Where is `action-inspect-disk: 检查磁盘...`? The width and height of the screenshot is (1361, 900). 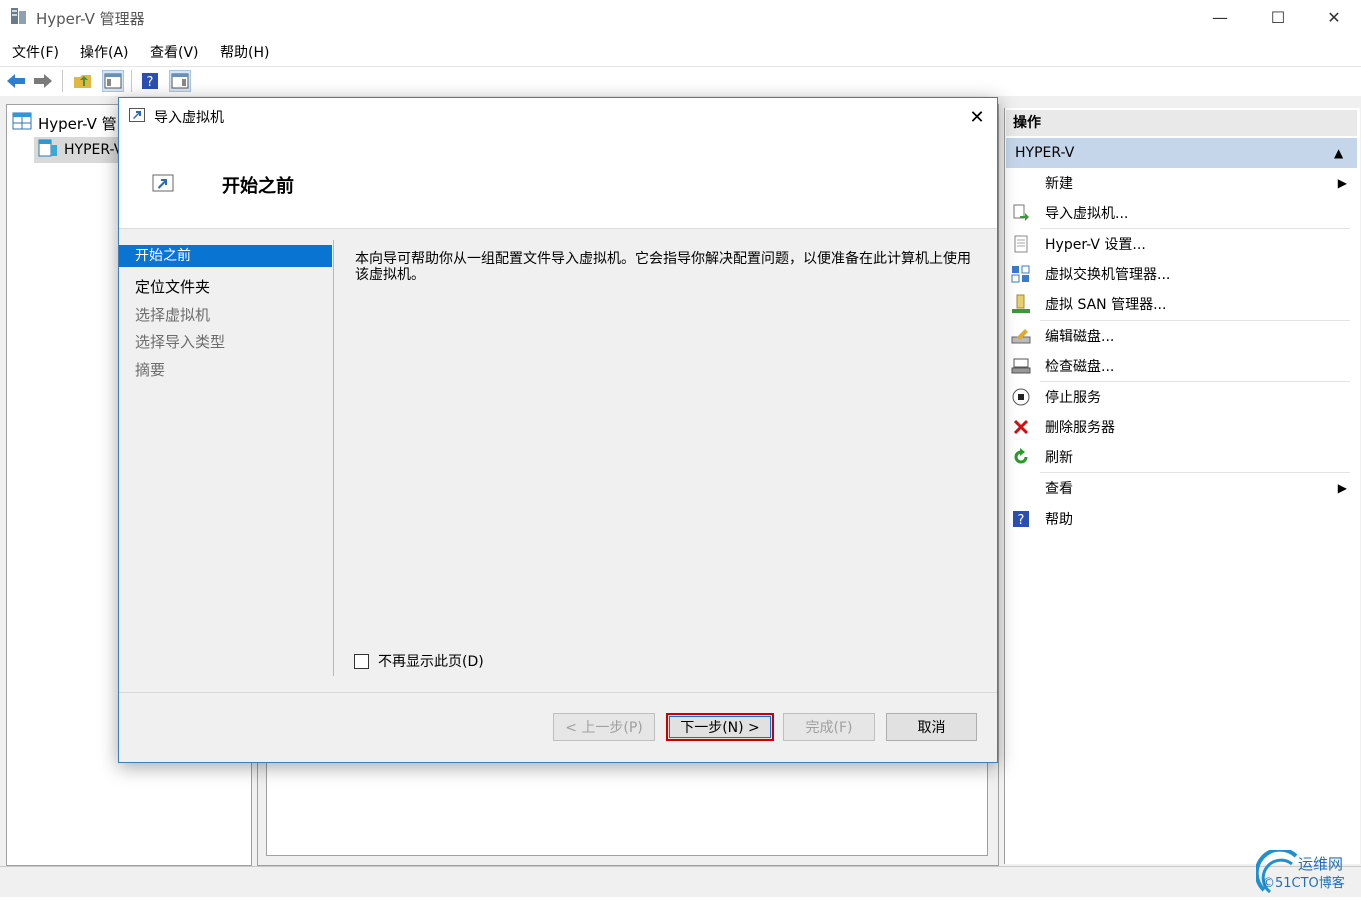 action-inspect-disk: 检查磁盘... is located at coordinates (1182, 366).